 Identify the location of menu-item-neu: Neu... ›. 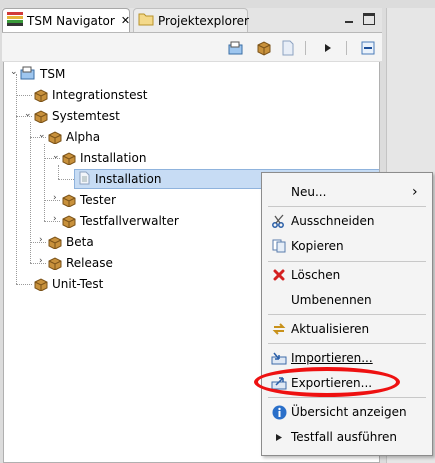
(347, 192).